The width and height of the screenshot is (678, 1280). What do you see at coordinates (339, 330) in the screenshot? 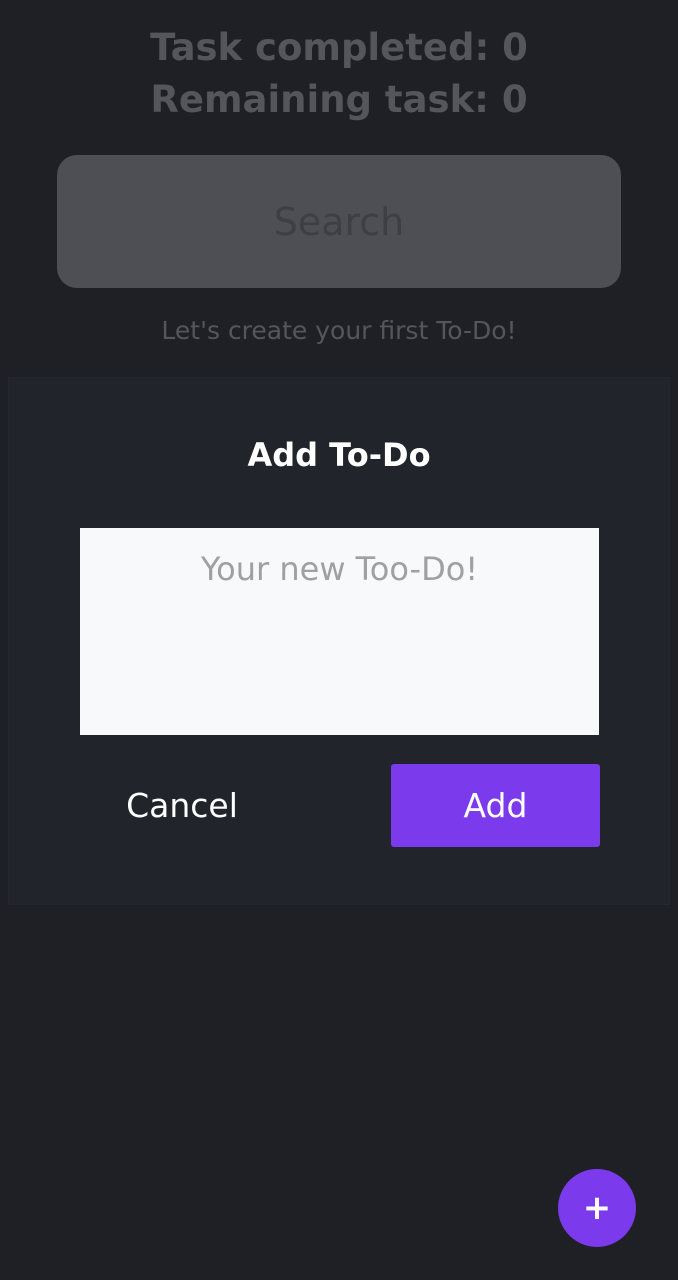
I see `empty-state-hint: Let's create your first To-Do!` at bounding box center [339, 330].